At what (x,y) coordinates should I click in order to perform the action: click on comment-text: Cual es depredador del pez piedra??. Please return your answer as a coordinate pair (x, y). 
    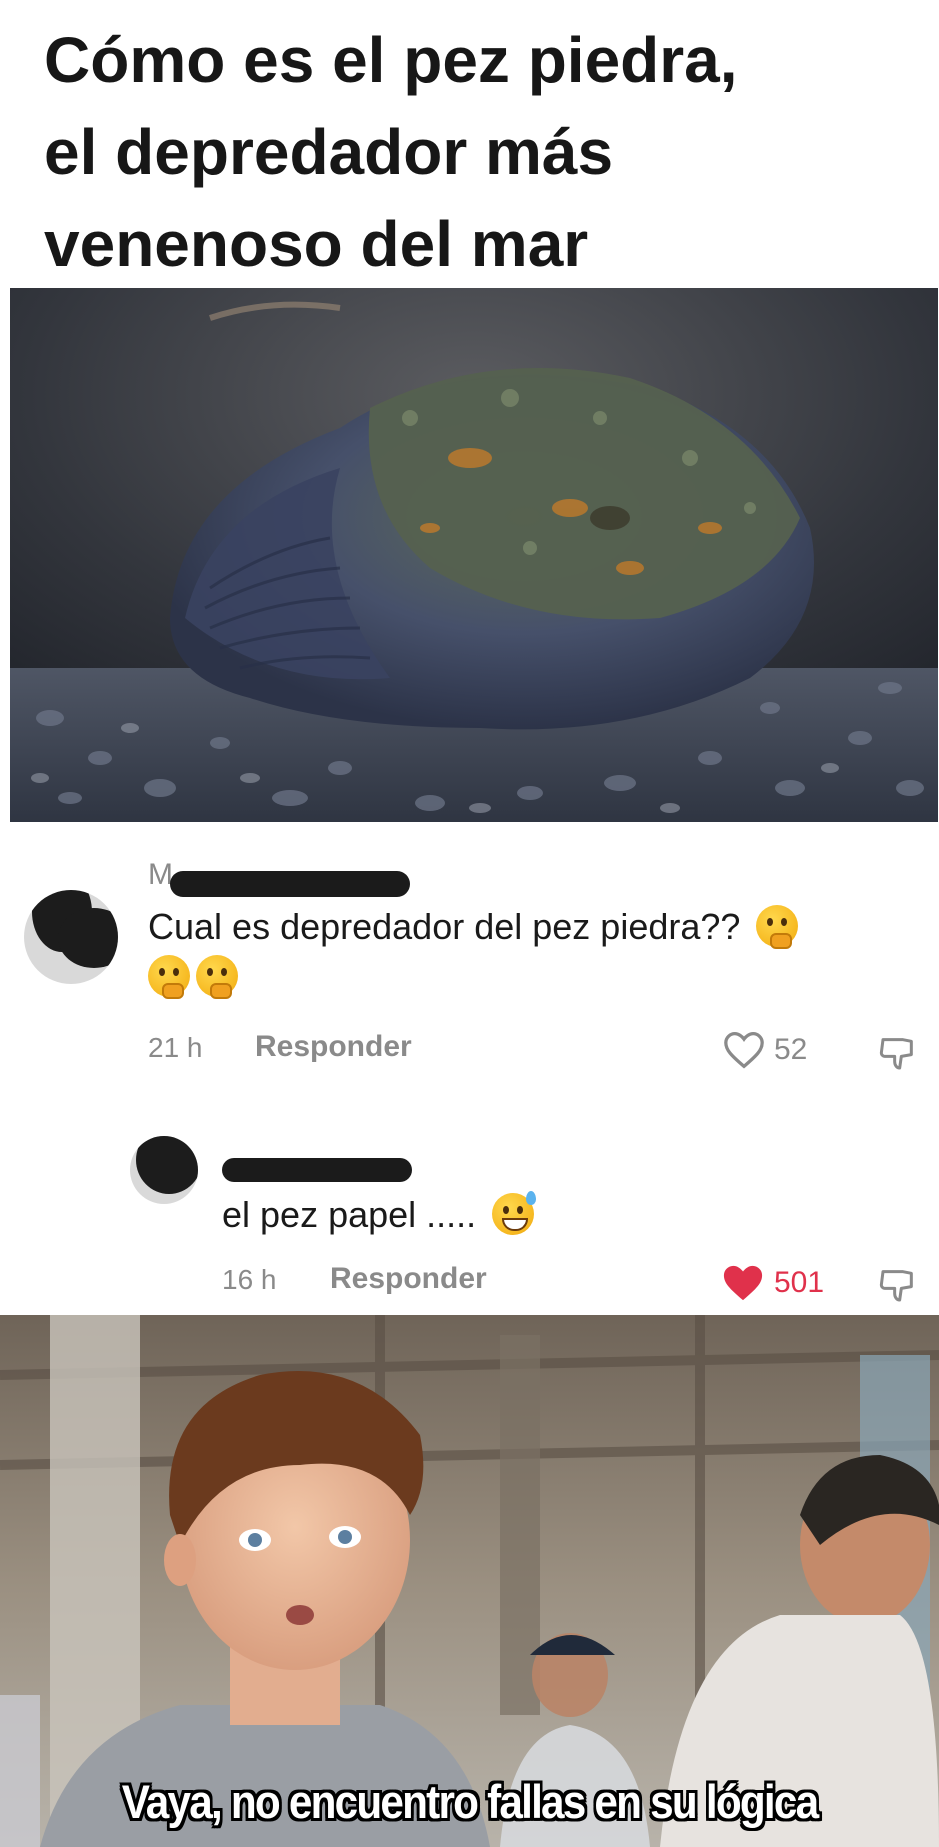
    Looking at the image, I should click on (528, 952).